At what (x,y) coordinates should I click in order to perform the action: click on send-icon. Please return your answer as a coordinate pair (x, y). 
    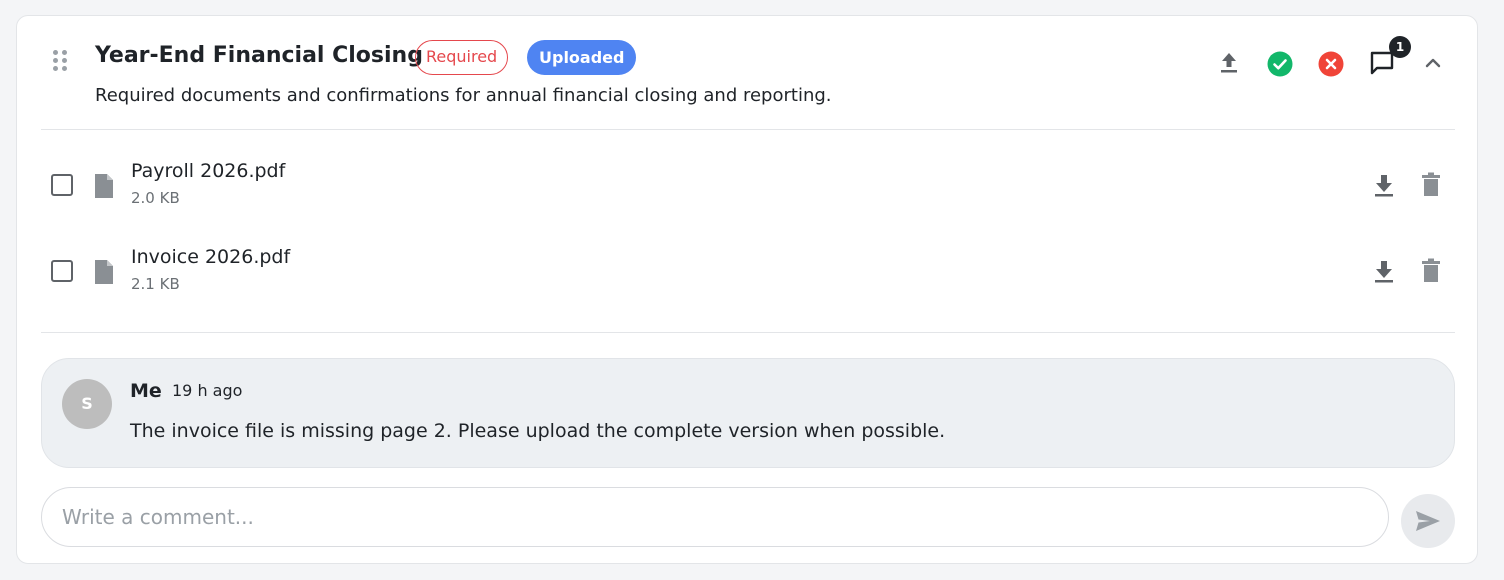
    Looking at the image, I should click on (1428, 521).